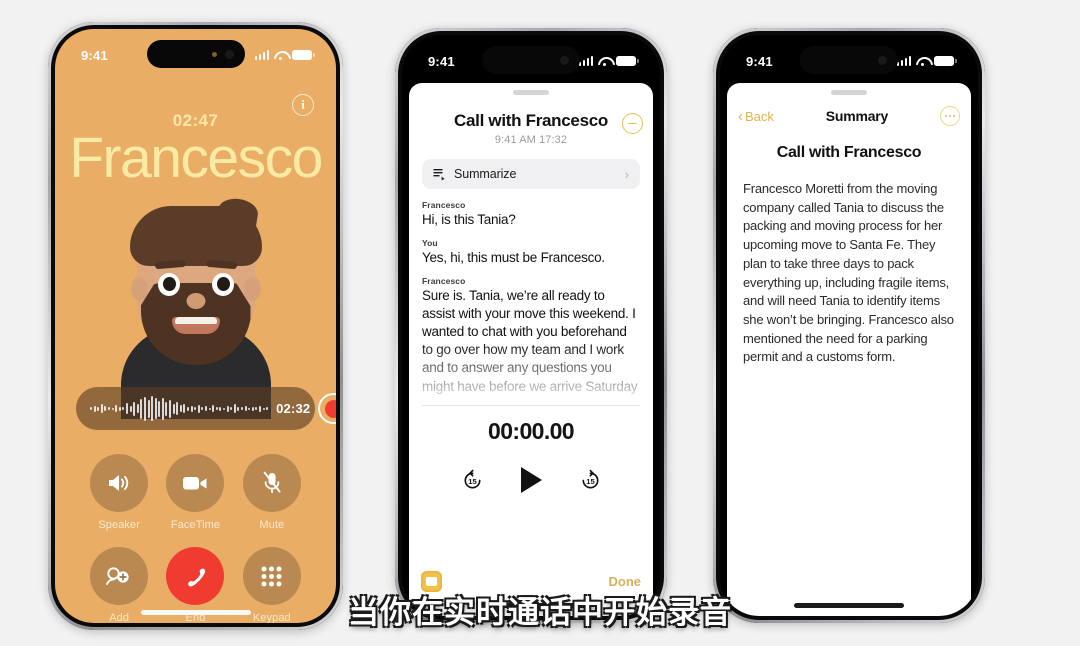  I want to click on skip-forward-15-icon: 15, so click(590, 480).